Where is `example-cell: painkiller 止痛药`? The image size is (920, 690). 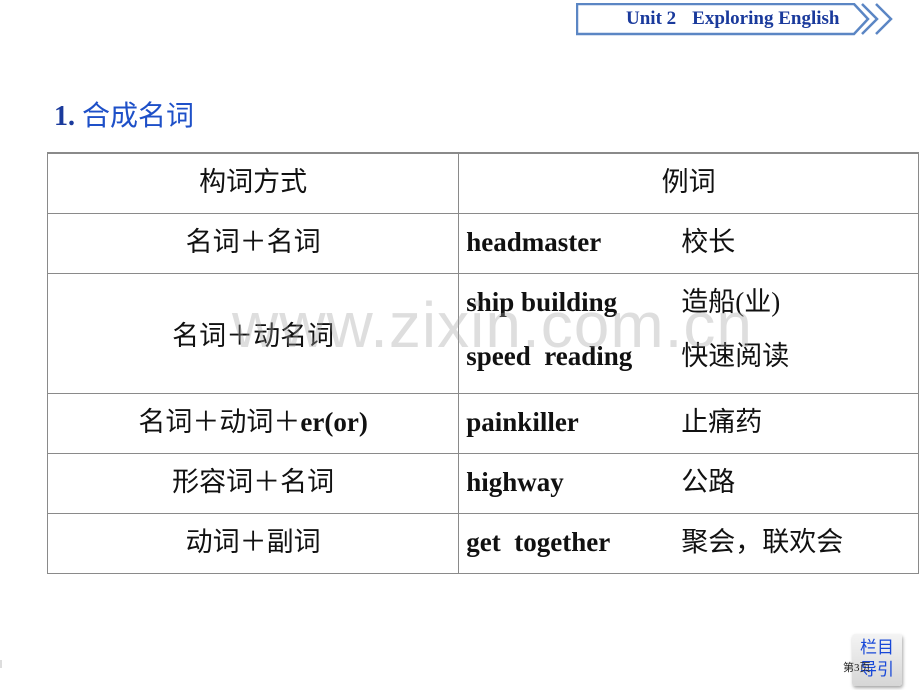
example-cell: painkiller 止痛药 is located at coordinates (688, 423).